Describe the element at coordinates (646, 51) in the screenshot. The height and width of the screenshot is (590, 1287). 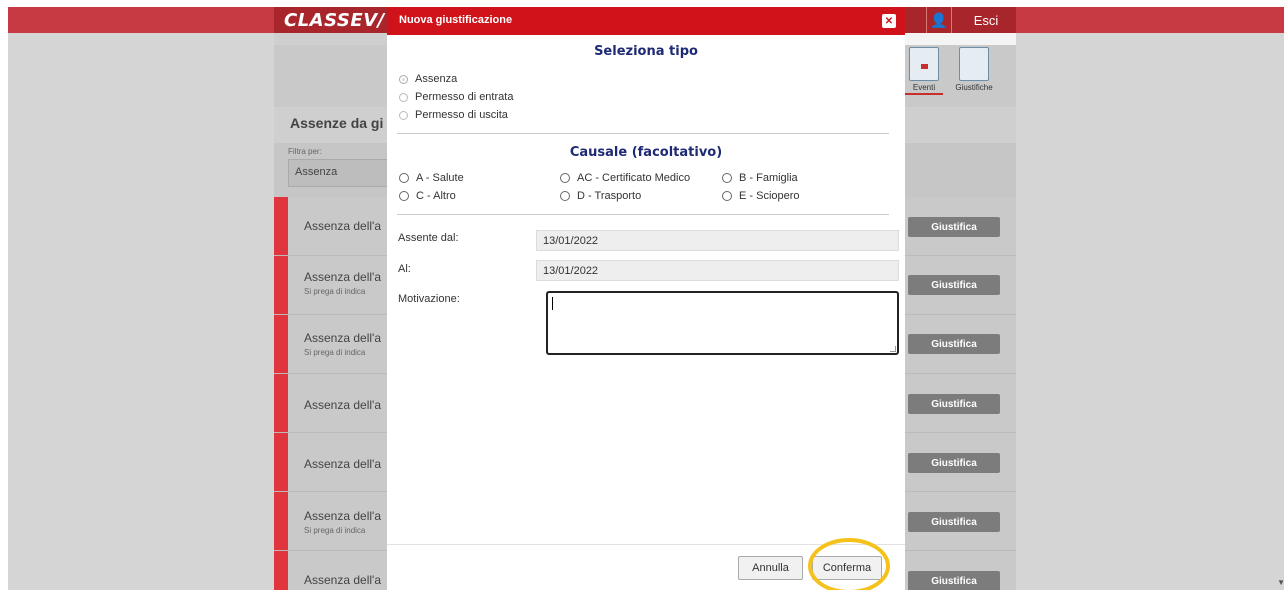
I see `tipo-heading: Seleziona tipo` at that location.